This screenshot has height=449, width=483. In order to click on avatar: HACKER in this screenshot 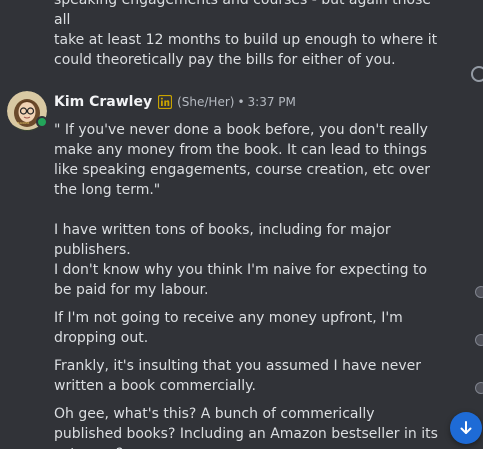, I will do `click(27, 111)`.